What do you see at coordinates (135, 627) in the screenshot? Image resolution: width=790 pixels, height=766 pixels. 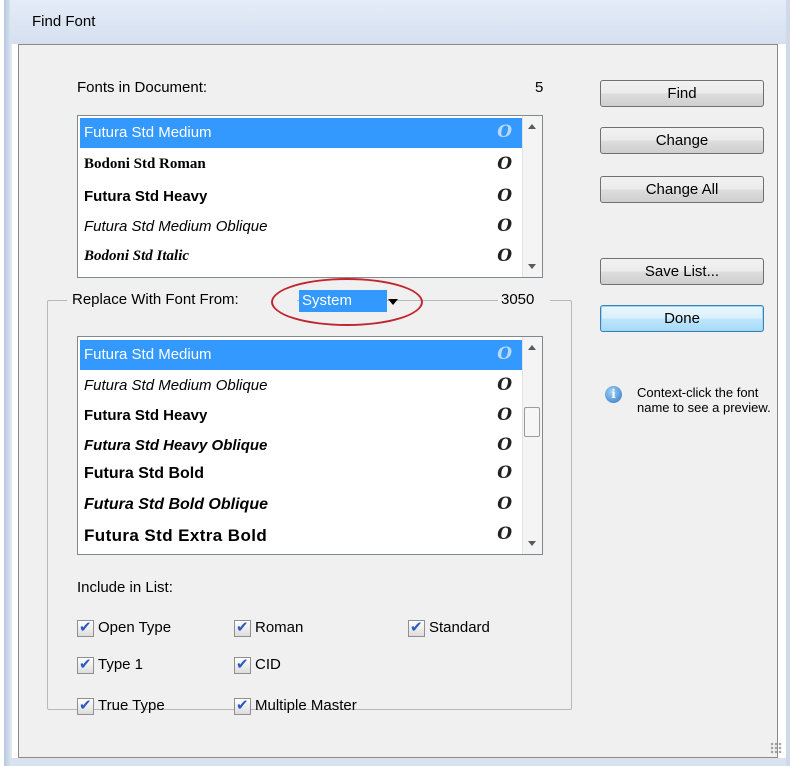 I see `checkbox-label: Open Type` at bounding box center [135, 627].